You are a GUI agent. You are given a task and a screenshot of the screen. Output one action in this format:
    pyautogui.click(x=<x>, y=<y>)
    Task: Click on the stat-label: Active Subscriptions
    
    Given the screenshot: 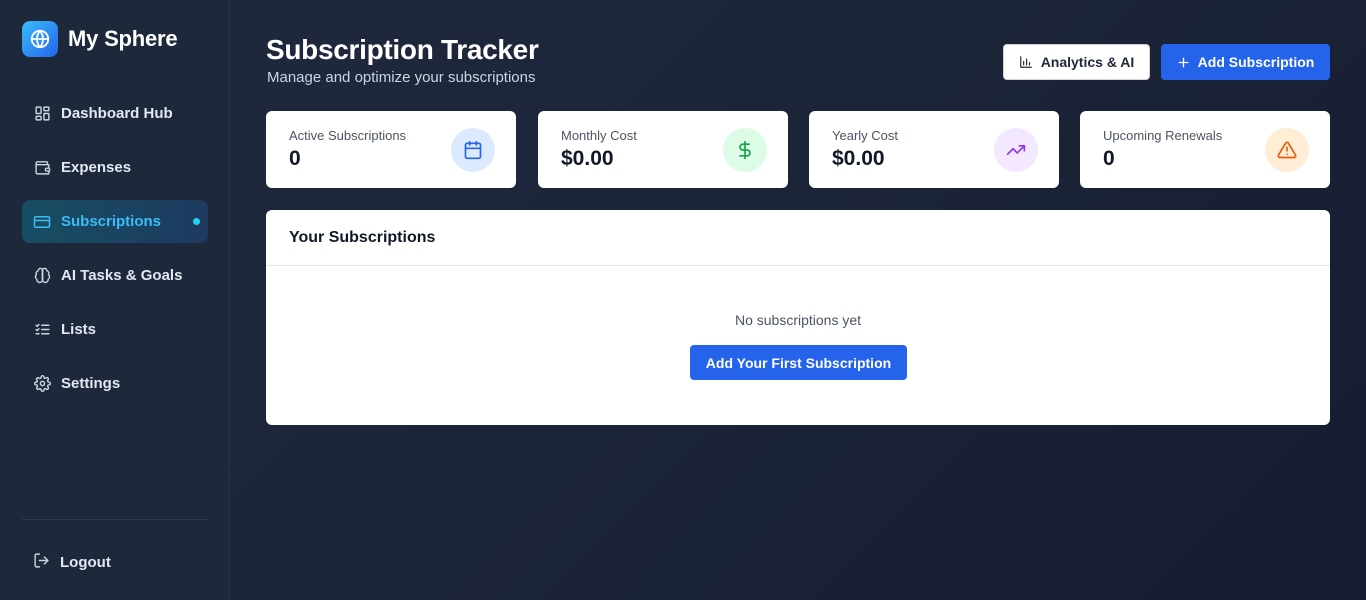 What is the action you would take?
    pyautogui.click(x=348, y=135)
    